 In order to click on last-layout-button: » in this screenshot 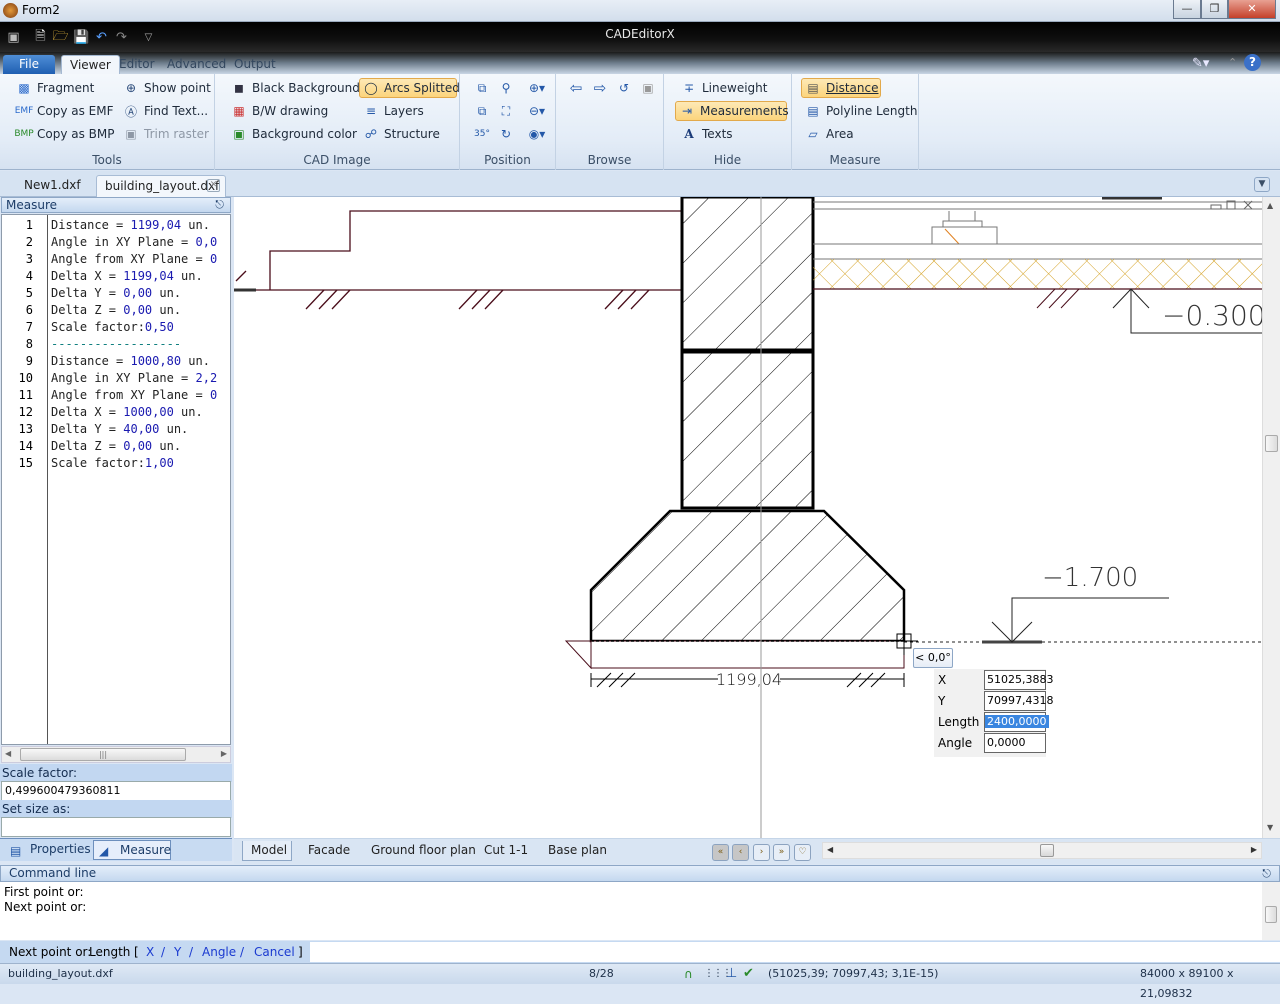, I will do `click(781, 852)`.